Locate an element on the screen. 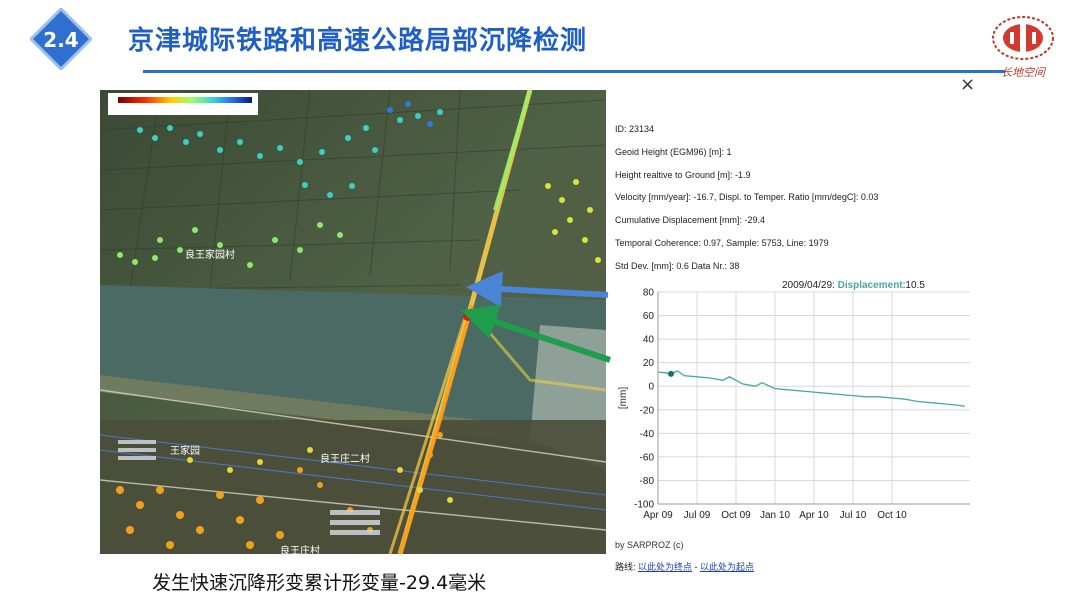  route-links: 路线: 以此处为终点 - 以此处为起点 is located at coordinates (684, 566).